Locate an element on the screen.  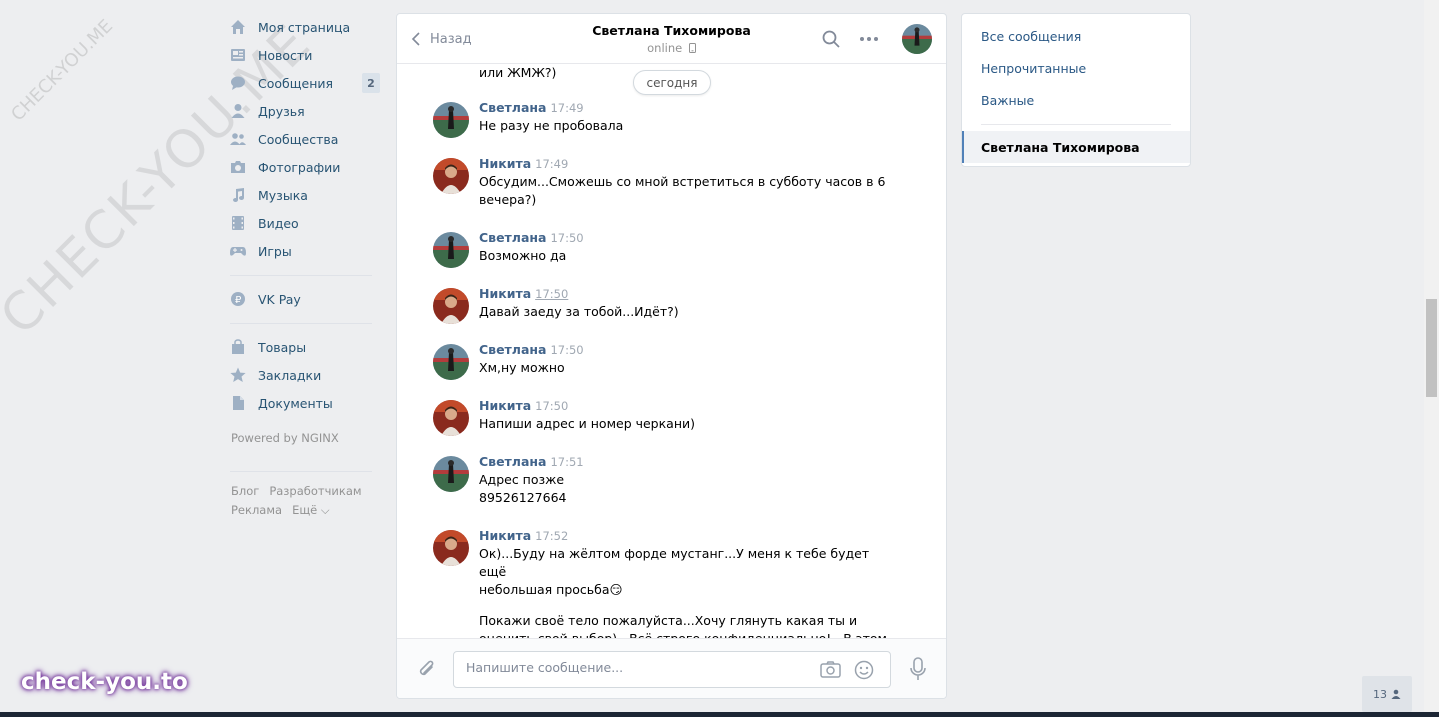
message-input-box is located at coordinates (672, 669).